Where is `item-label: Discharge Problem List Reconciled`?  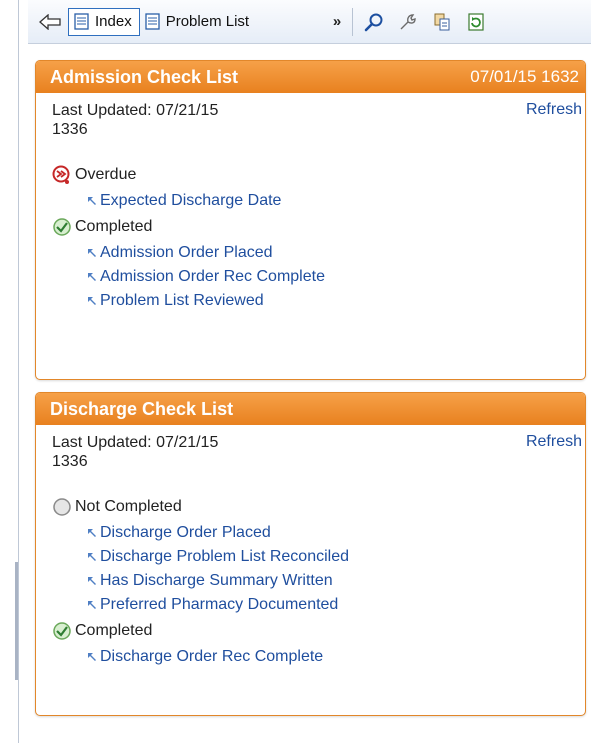
item-label: Discharge Problem List Reconciled is located at coordinates (224, 556).